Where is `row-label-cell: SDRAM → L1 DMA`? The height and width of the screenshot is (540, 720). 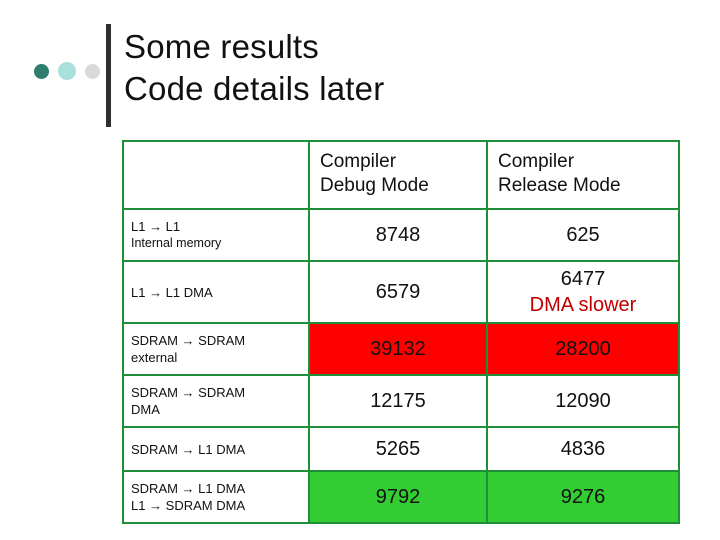
row-label-cell: SDRAM → L1 DMA is located at coordinates (216, 449).